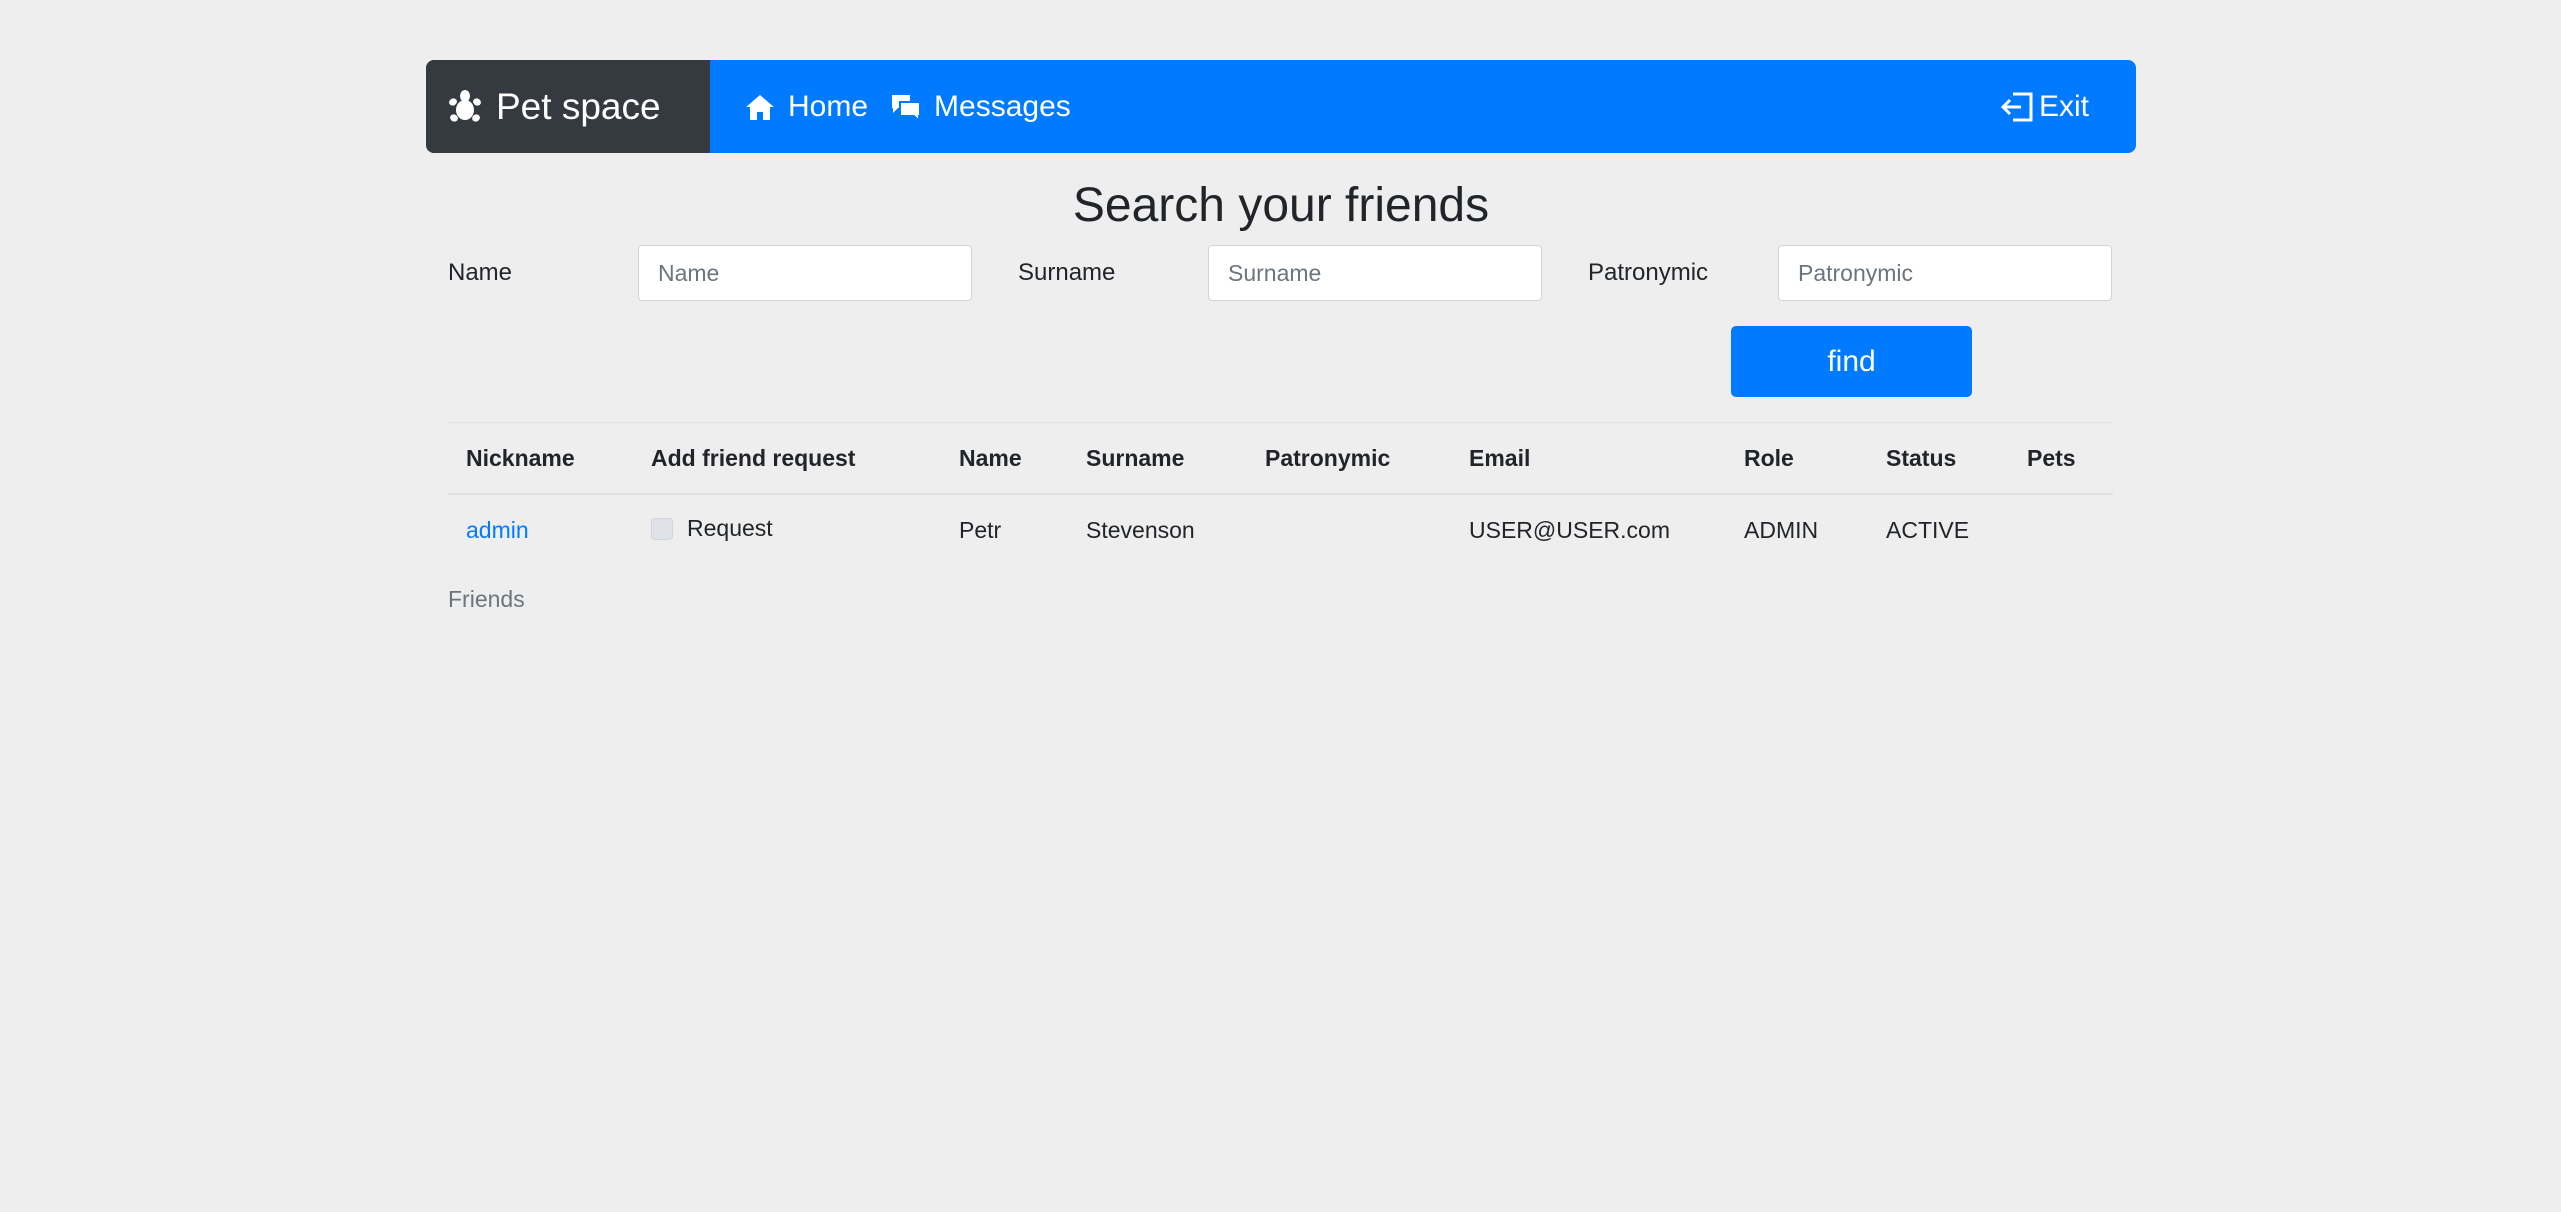 This screenshot has height=1212, width=2561. What do you see at coordinates (2061, 458) in the screenshot?
I see `header-pets: Pets` at bounding box center [2061, 458].